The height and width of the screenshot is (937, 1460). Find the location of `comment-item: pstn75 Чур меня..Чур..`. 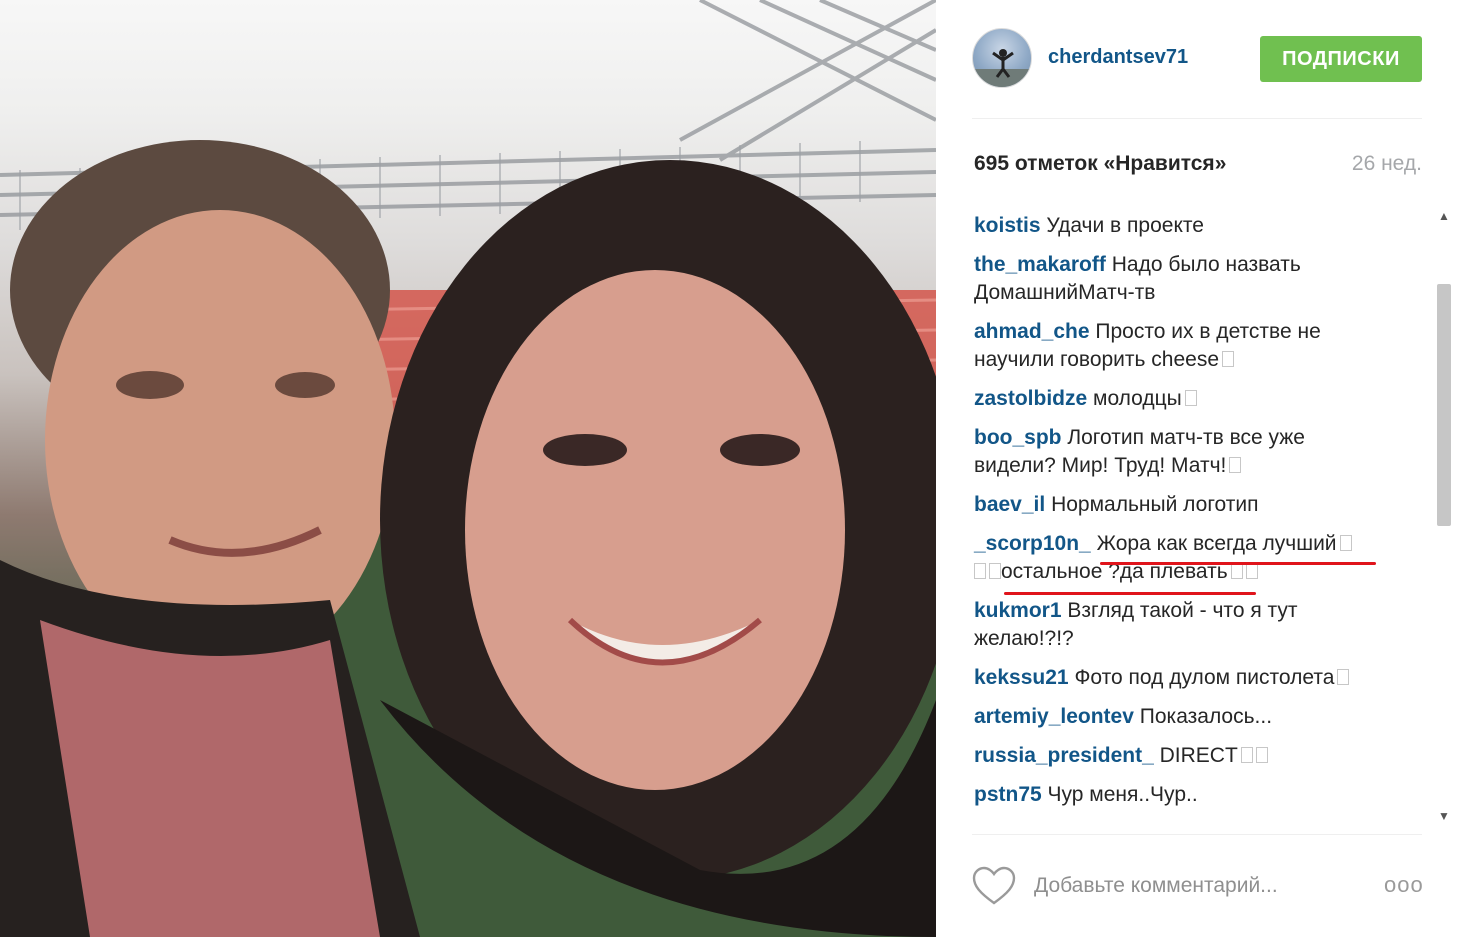

comment-item: pstn75 Чур меня..Чур.. is located at coordinates (1180, 795).